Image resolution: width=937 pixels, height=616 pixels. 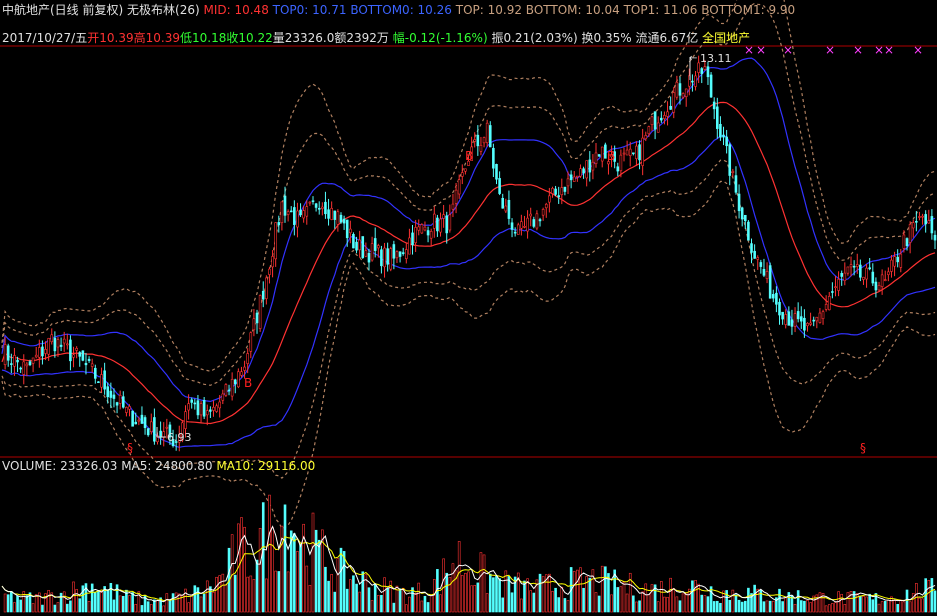 I want to click on mid-value: MID: 10.48, so click(x=236, y=10).